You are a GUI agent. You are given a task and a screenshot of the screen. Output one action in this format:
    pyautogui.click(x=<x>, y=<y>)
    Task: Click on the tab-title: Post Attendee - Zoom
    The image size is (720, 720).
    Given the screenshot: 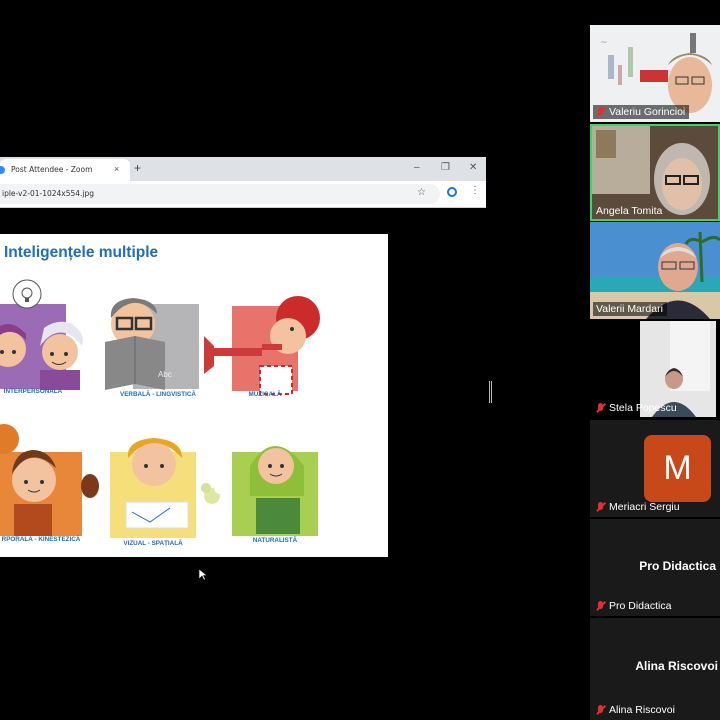 What is the action you would take?
    pyautogui.click(x=52, y=169)
    